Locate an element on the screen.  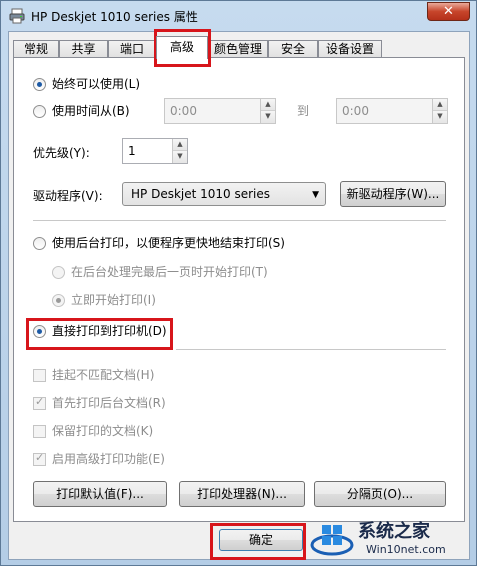
always-available-radio is located at coordinates (39, 84).